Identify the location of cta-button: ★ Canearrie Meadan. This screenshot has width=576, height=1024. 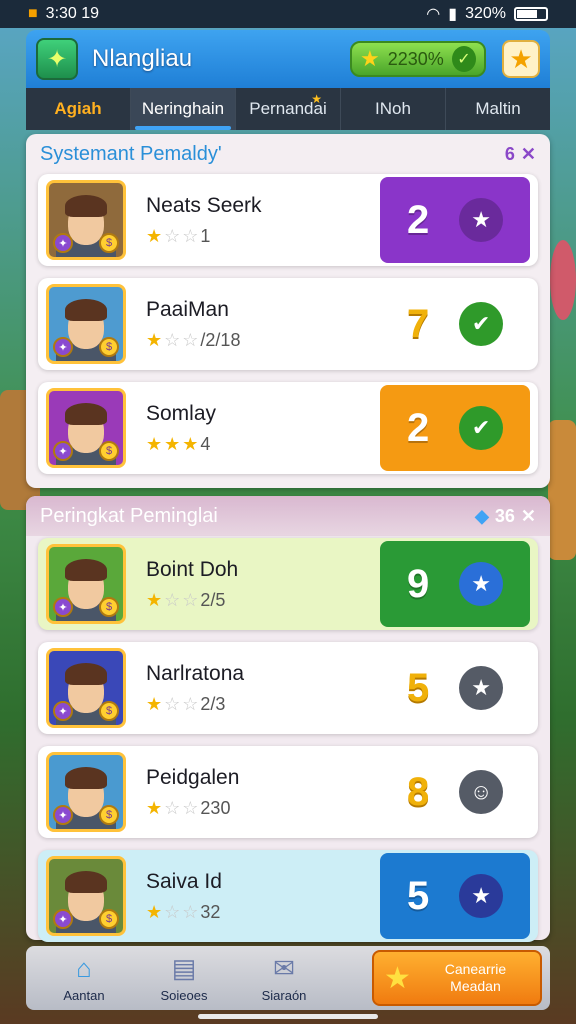
(457, 978).